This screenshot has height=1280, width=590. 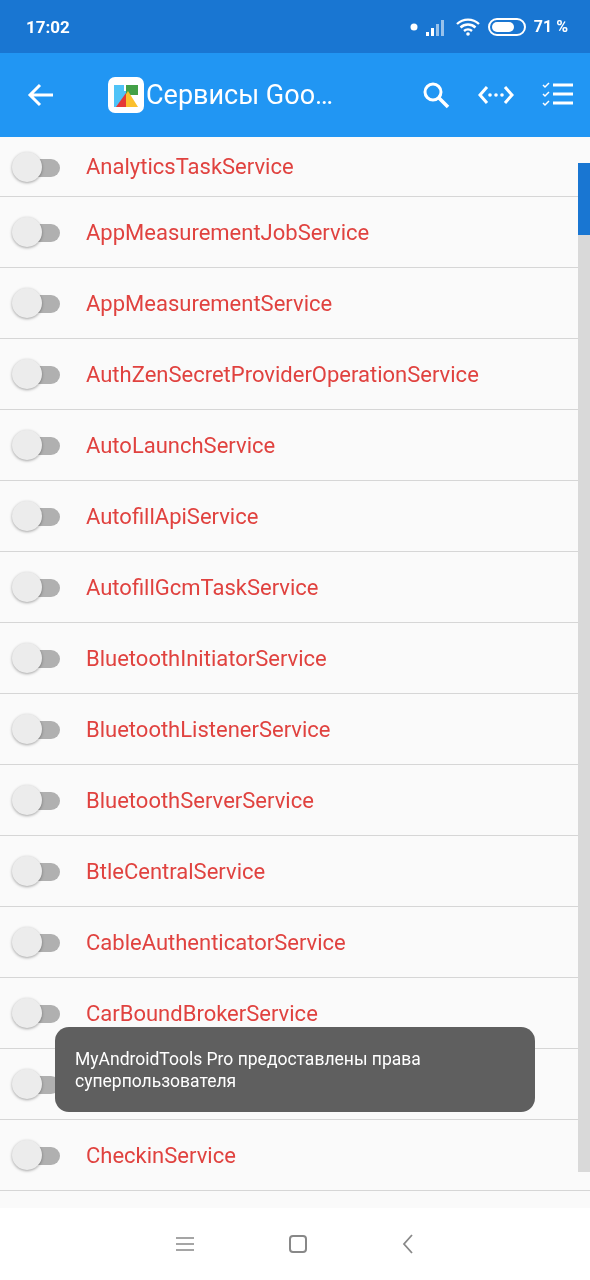 I want to click on status-time: 17:02, so click(x=48, y=26).